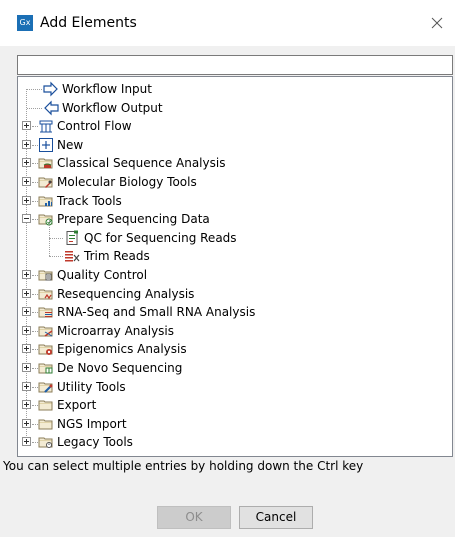  I want to click on tree-item-label: Export, so click(77, 405).